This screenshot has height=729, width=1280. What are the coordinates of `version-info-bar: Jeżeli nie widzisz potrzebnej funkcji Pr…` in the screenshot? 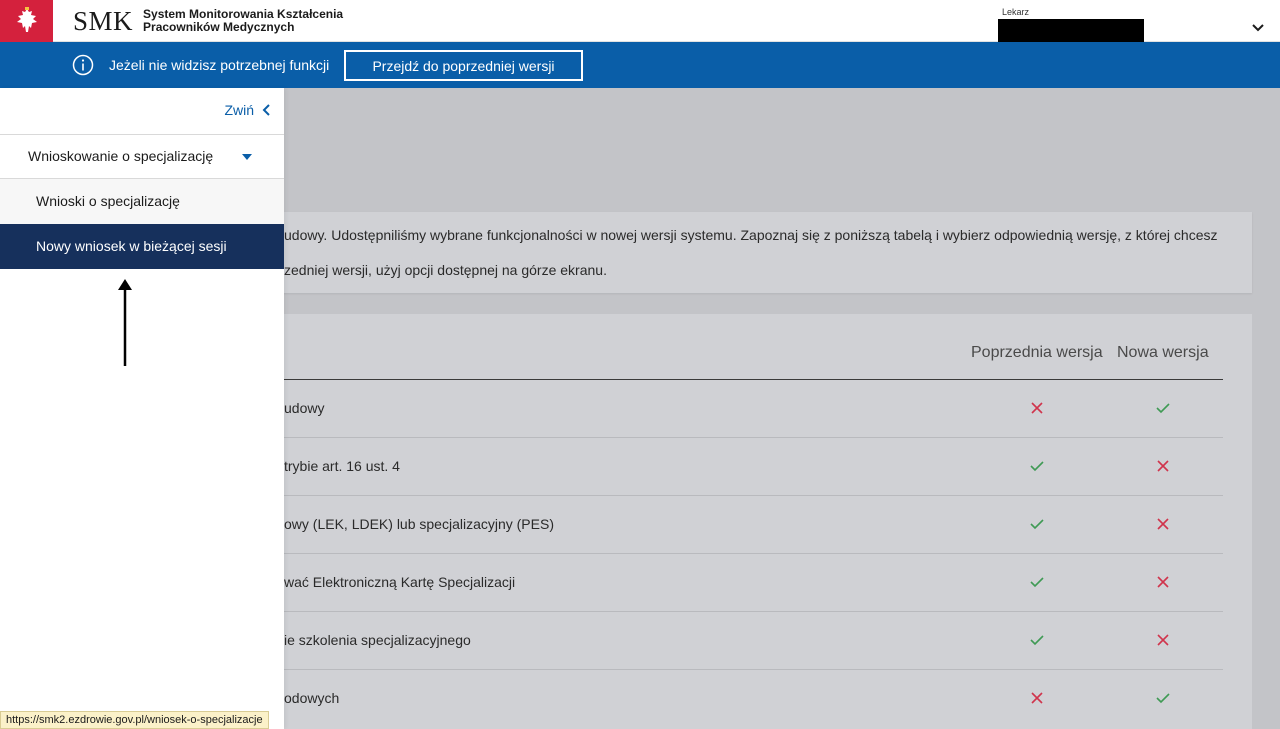 It's located at (640, 65).